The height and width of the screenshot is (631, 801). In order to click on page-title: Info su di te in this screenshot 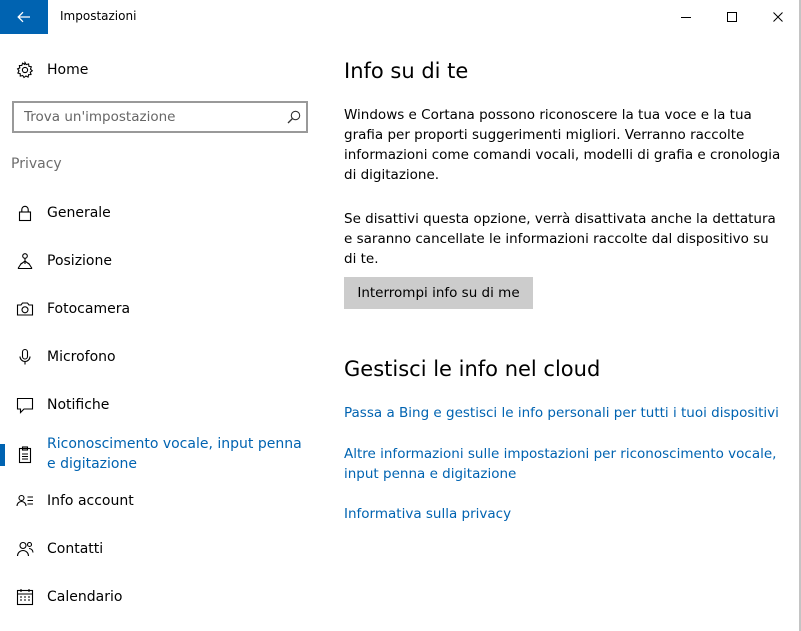, I will do `click(406, 71)`.